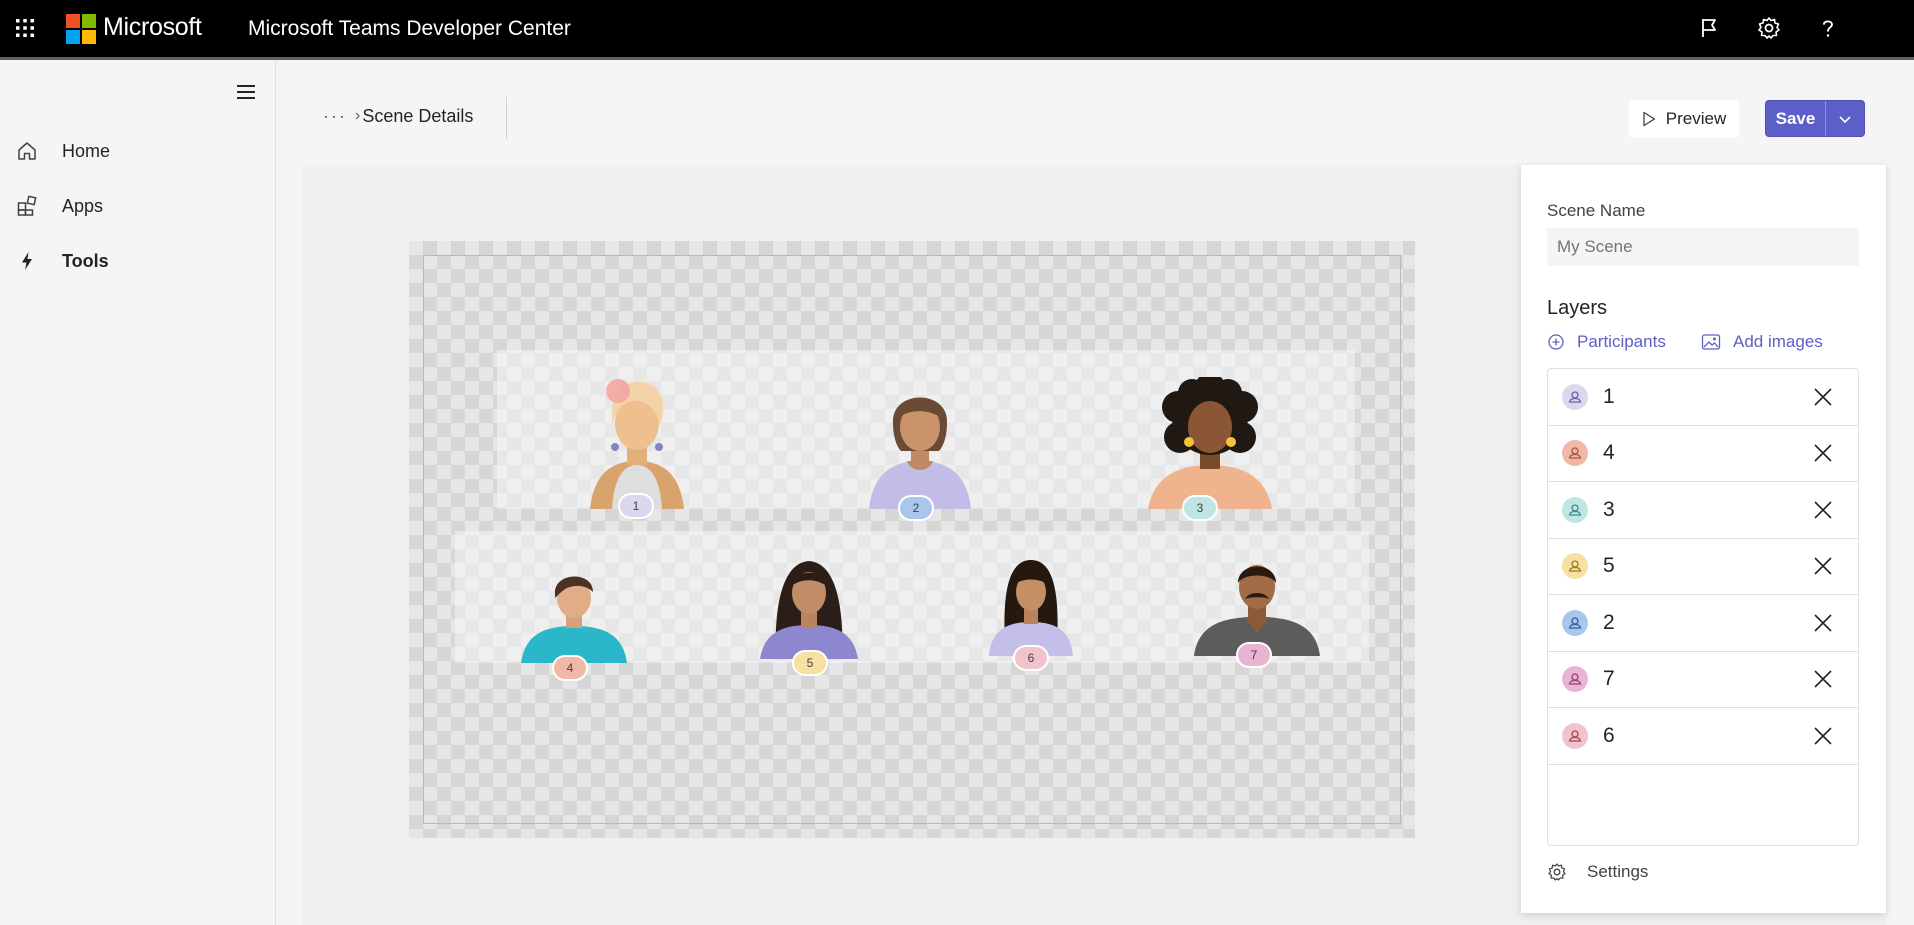 Image resolution: width=1914 pixels, height=925 pixels. I want to click on layer-row: 7, so click(1703, 680).